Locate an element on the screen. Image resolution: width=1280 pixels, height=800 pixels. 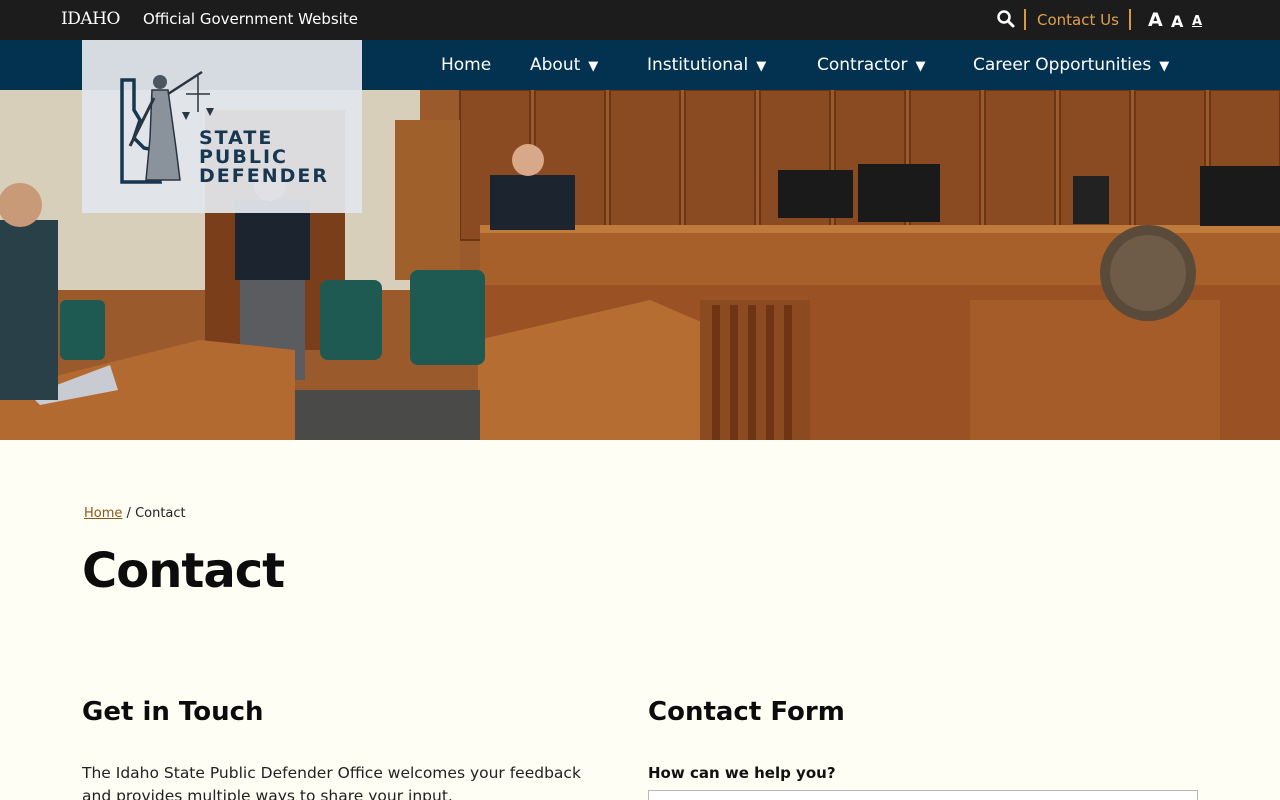
official-government-text: Official Government Website is located at coordinates (250, 19).